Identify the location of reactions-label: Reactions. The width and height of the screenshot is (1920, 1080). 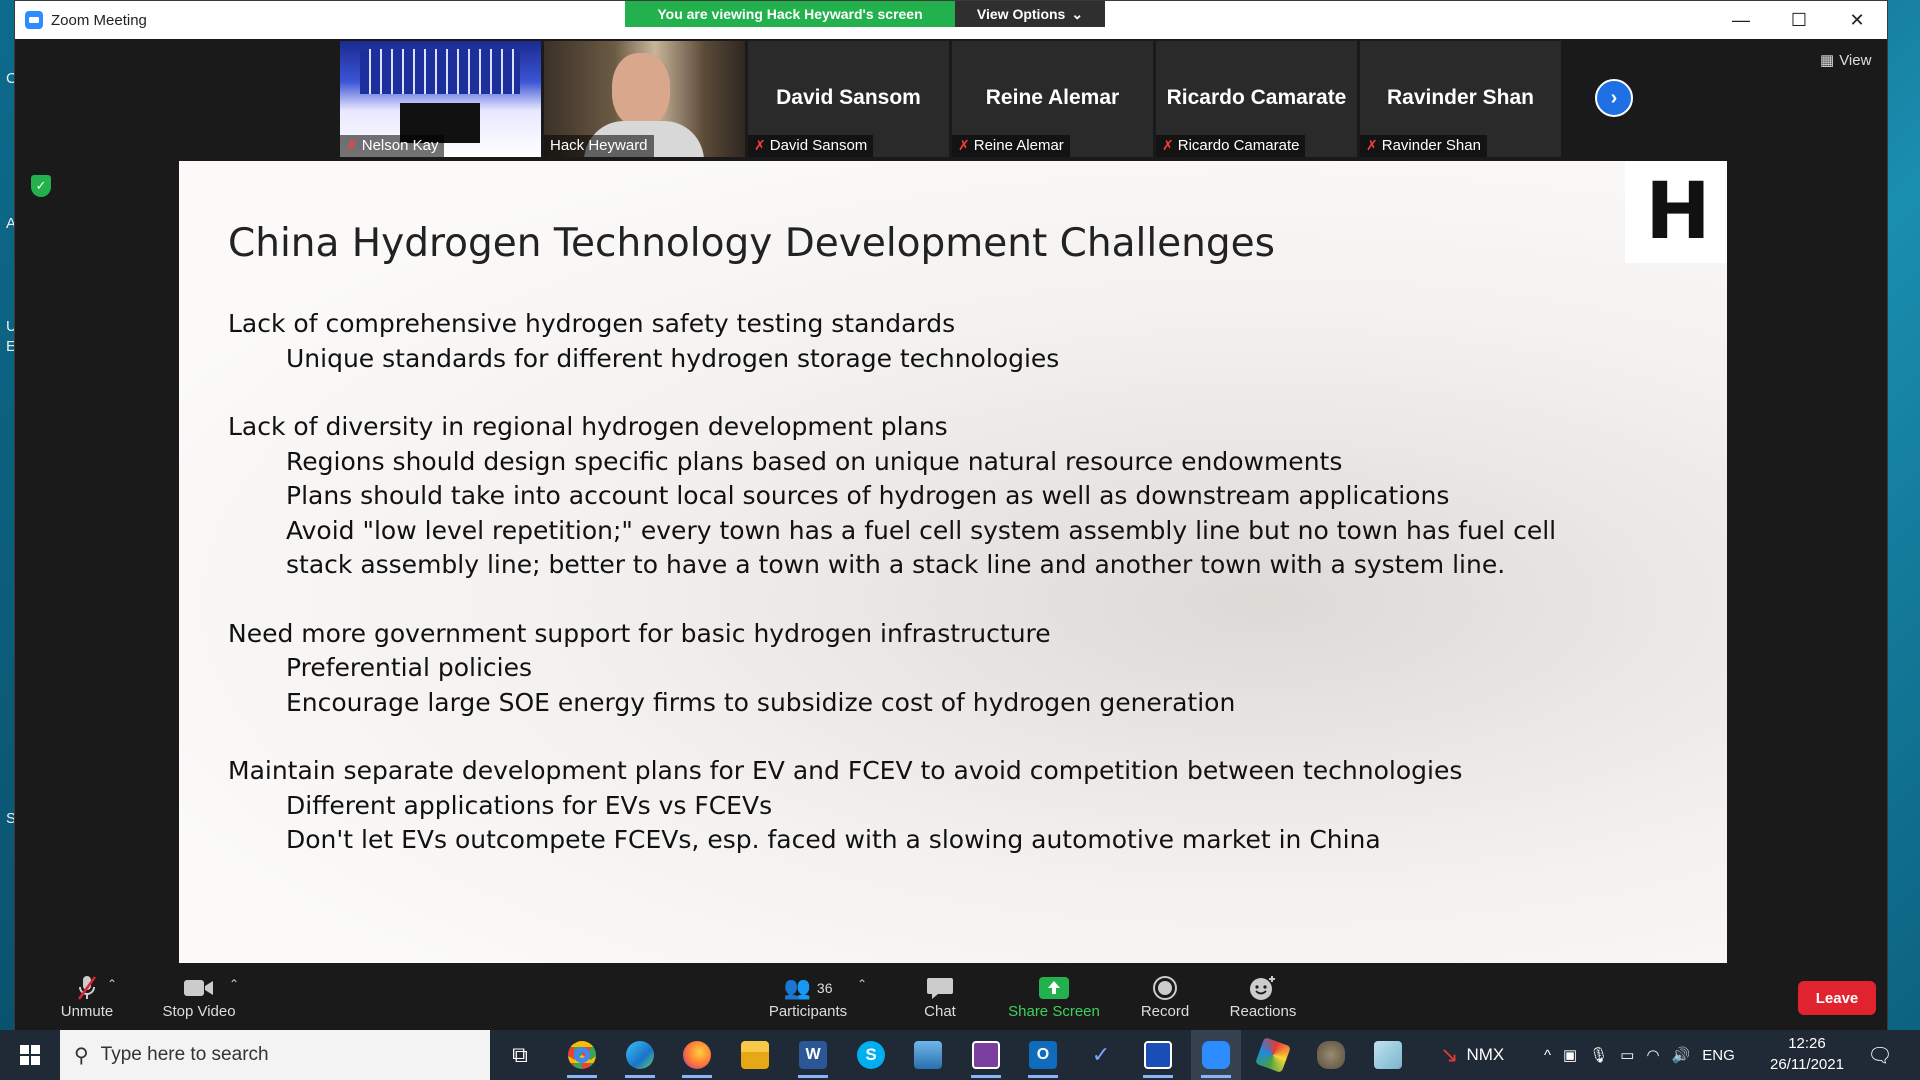
(1263, 1011).